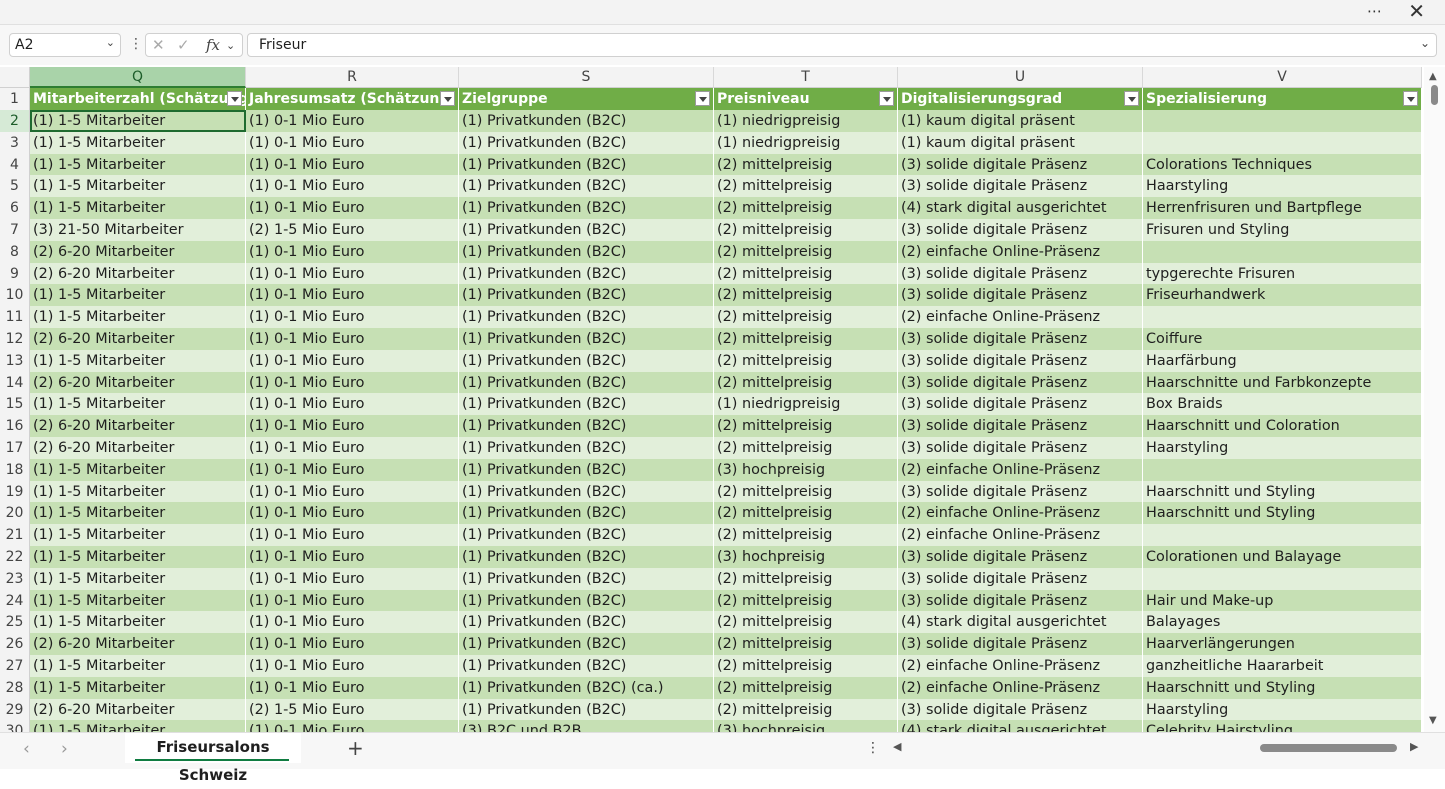  Describe the element at coordinates (15, 77) in the screenshot. I see `select-all-corner` at that location.